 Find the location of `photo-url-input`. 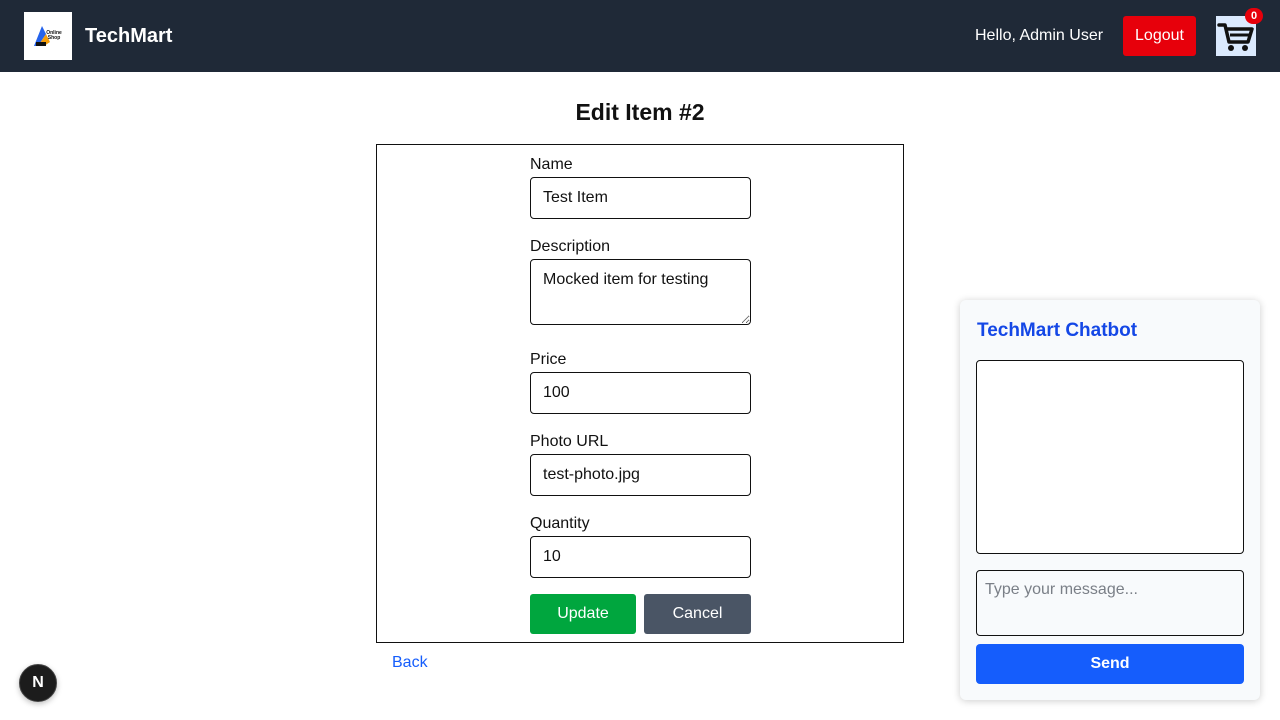

photo-url-input is located at coordinates (640, 475).